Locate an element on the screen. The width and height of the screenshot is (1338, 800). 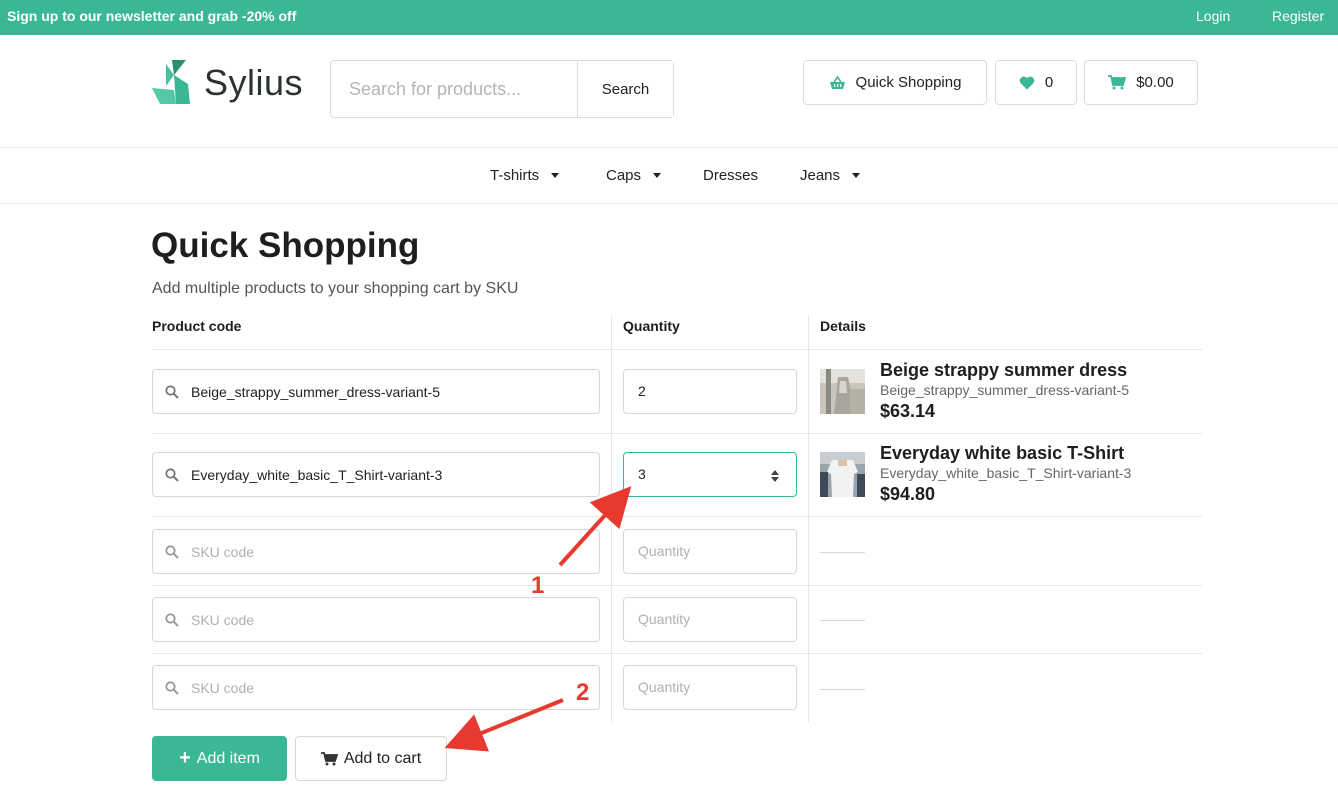
column-header-product-code: Product code is located at coordinates (197, 326).